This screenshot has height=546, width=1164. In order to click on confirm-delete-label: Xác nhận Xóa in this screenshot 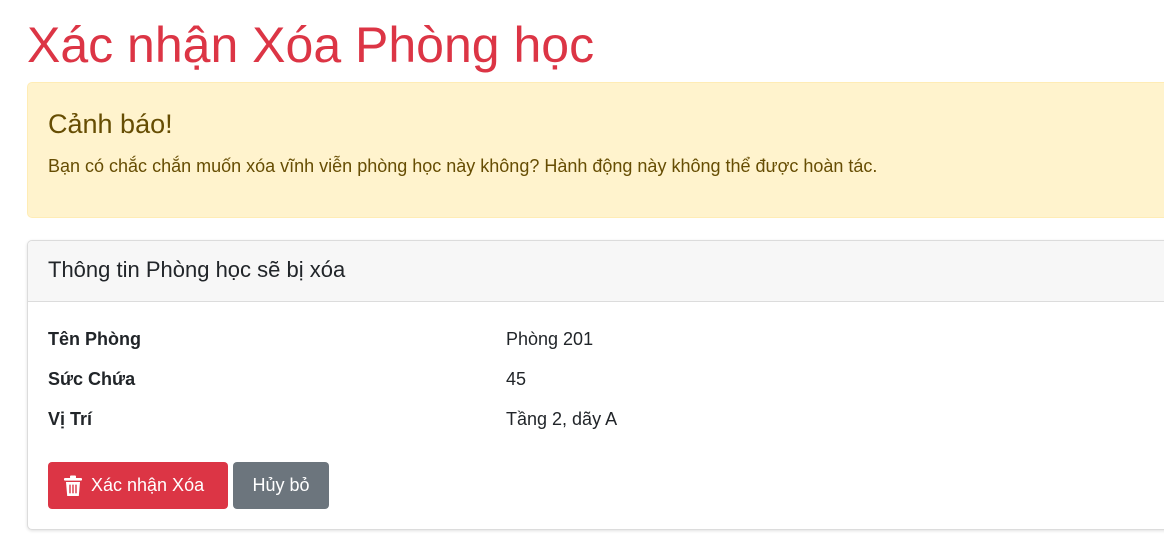, I will do `click(148, 485)`.